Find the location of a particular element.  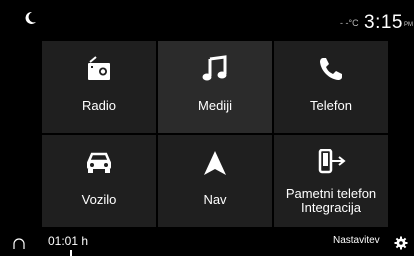

bottom-bar: 01:01 h Nastavitev is located at coordinates (207, 242).